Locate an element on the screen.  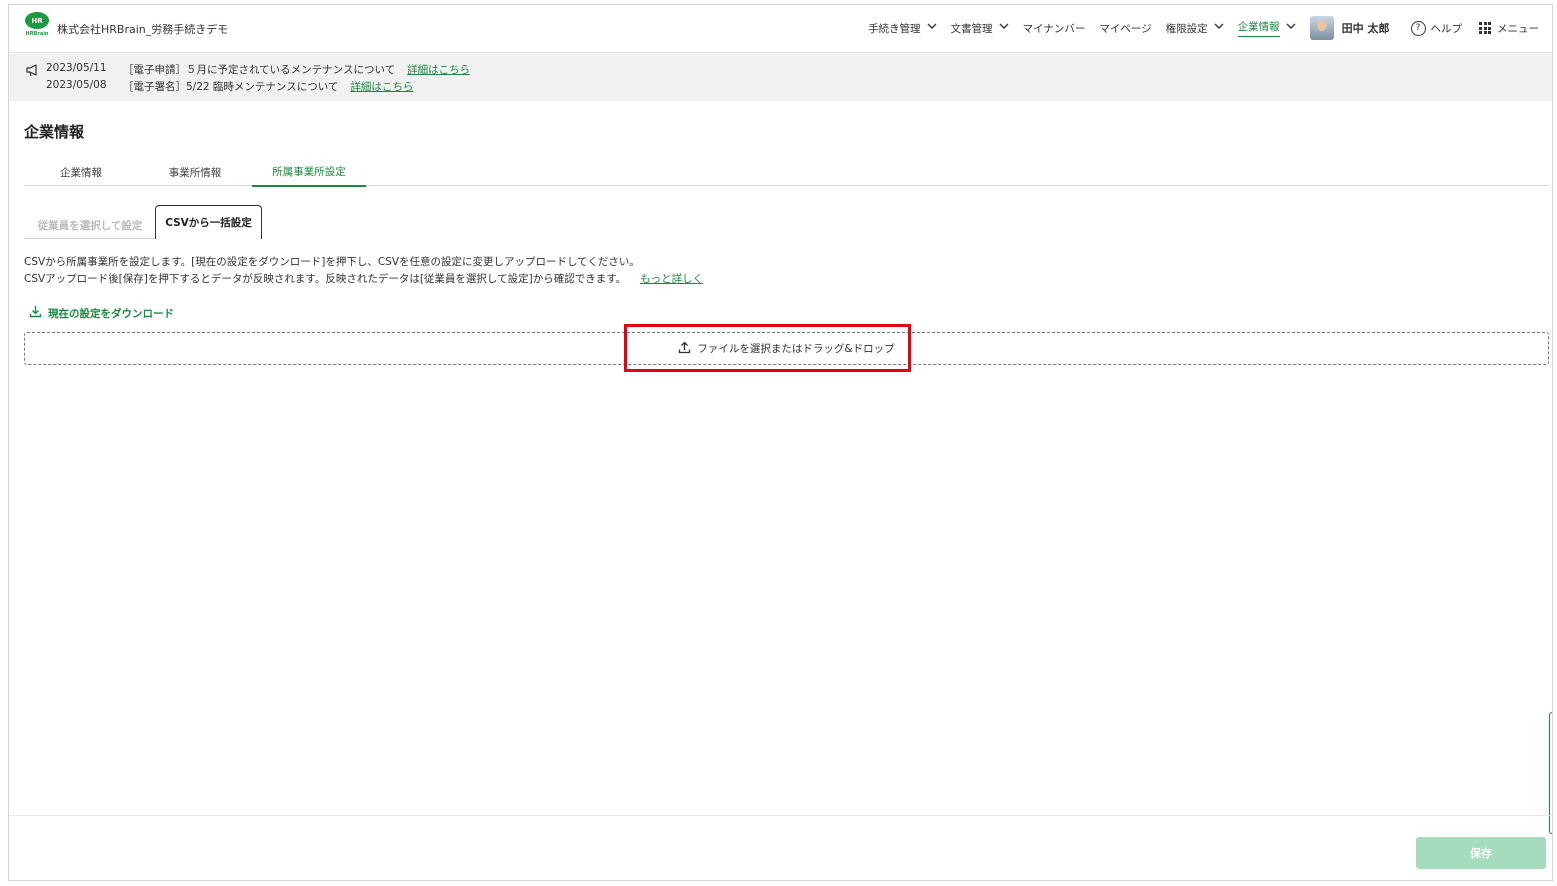
nav-mypage: マイページ is located at coordinates (1125, 28).